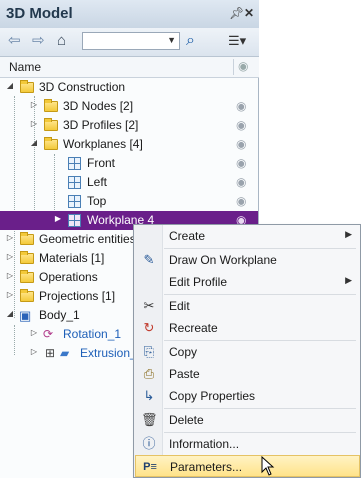 This screenshot has width=361, height=478. What do you see at coordinates (77, 296) in the screenshot?
I see `tree-item-label: Projections [1]` at bounding box center [77, 296].